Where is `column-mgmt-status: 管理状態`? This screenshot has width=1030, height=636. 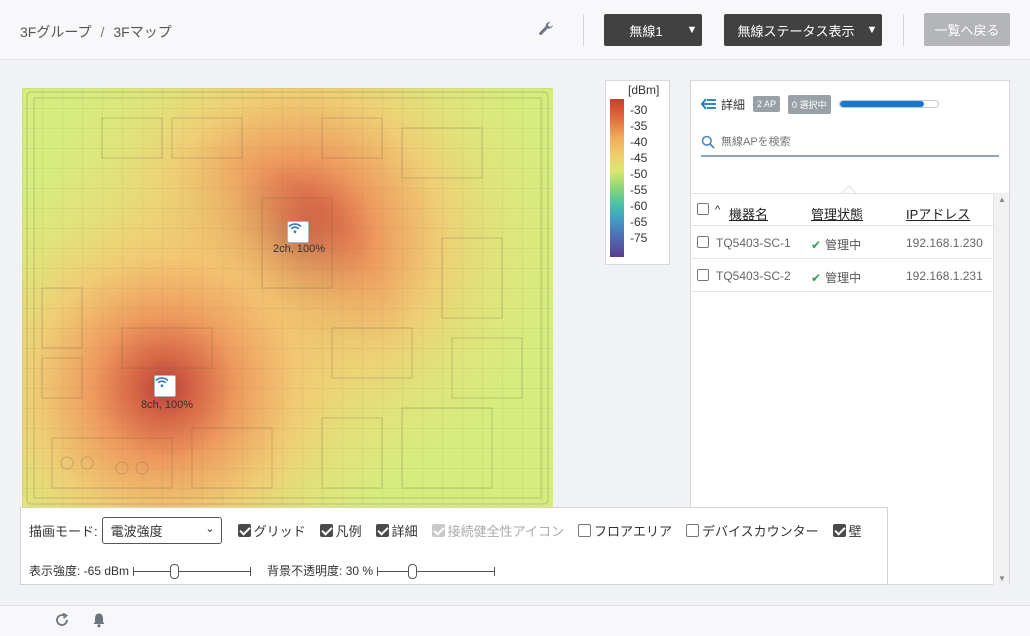
column-mgmt-status: 管理状態 is located at coordinates (837, 213).